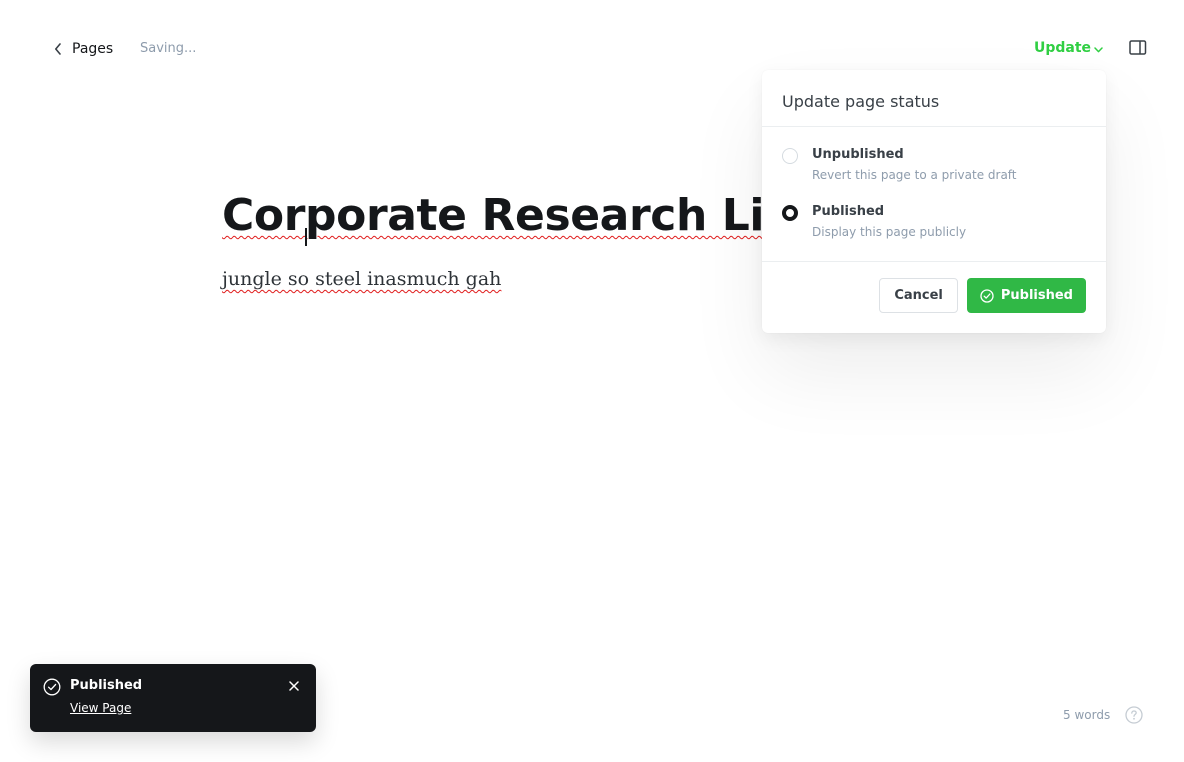 This screenshot has height=762, width=1184. Describe the element at coordinates (93, 49) in the screenshot. I see `back-link-label: Pages` at that location.